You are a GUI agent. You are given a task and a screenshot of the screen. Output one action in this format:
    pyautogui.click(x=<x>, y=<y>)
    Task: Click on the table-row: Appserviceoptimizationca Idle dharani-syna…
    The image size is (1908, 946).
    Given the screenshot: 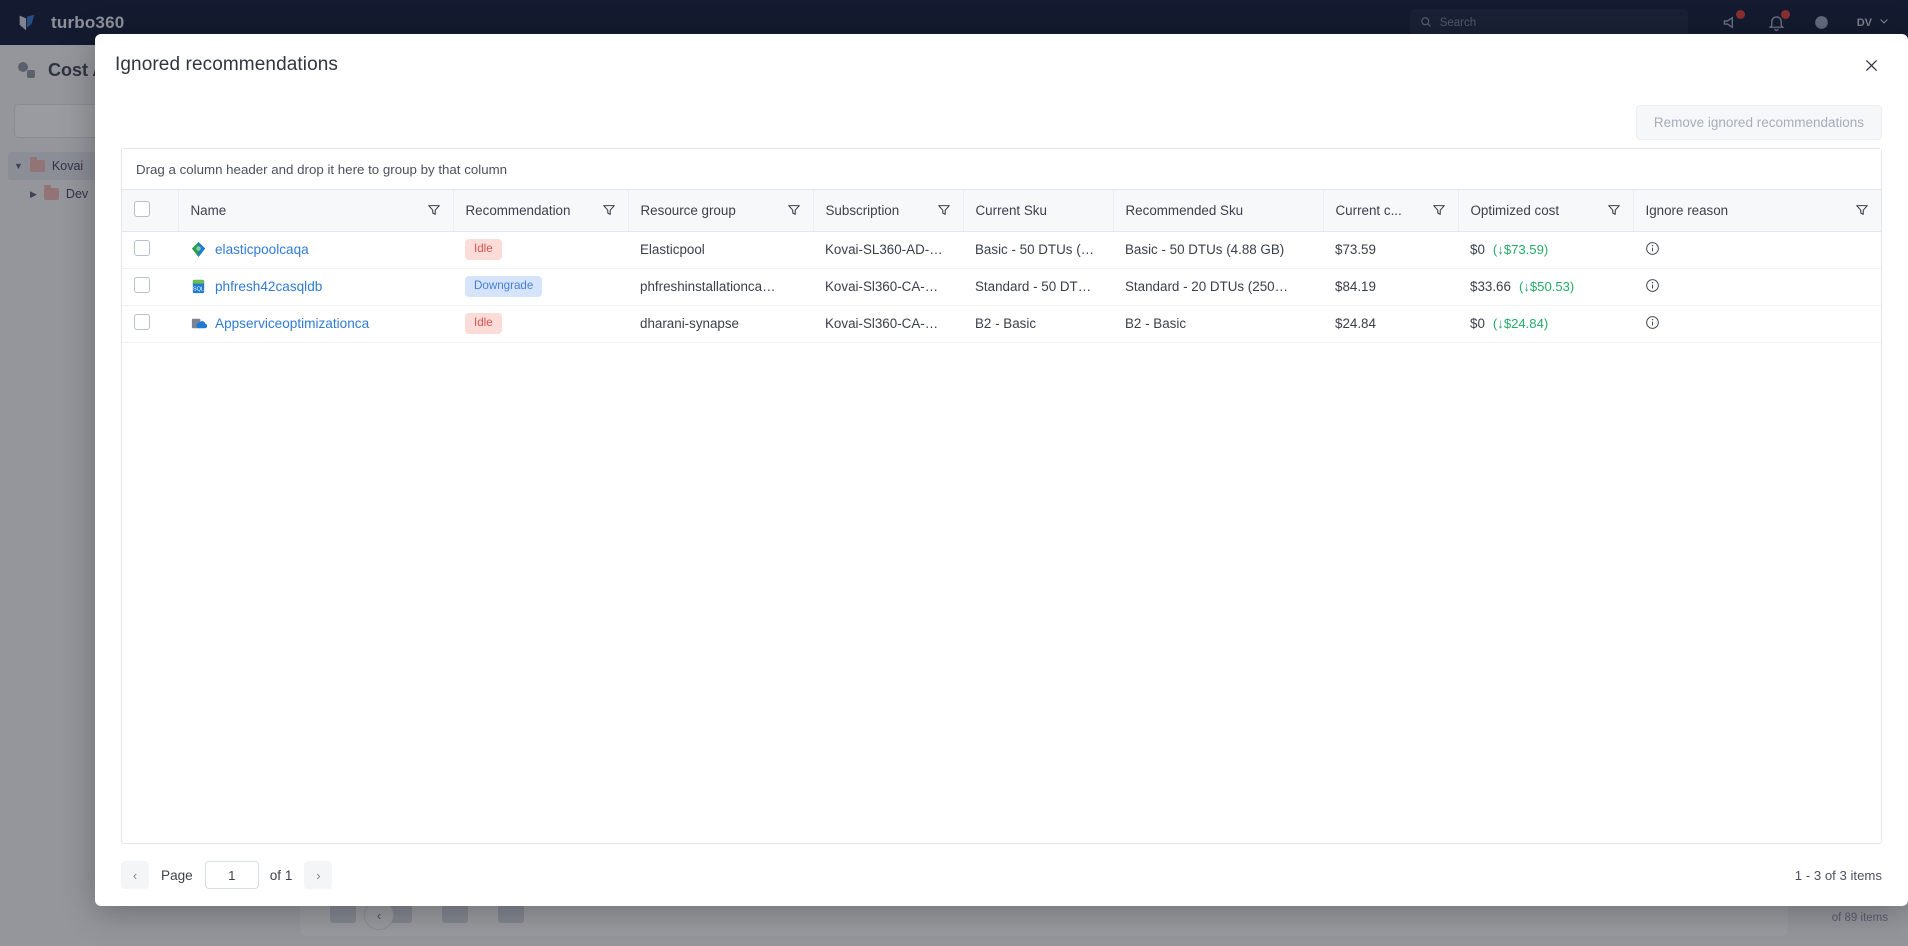 What is the action you would take?
    pyautogui.click(x=1001, y=324)
    